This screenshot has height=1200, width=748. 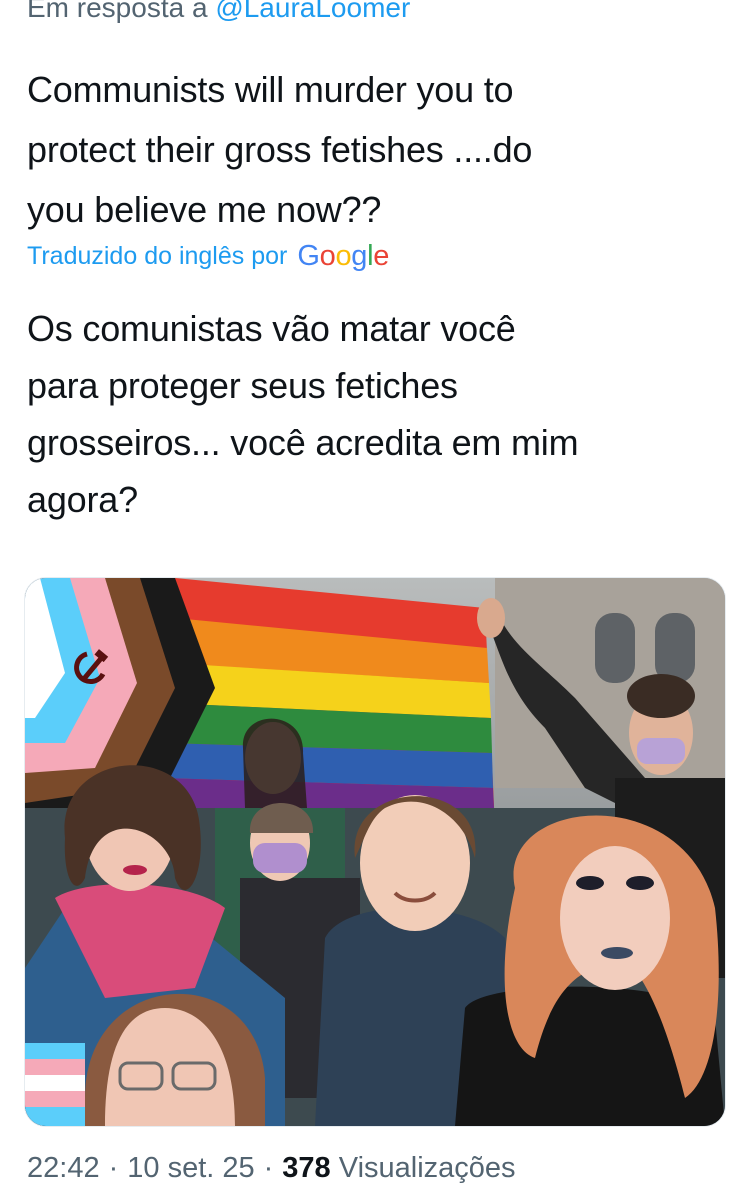 What do you see at coordinates (491, 618) in the screenshot?
I see `hand` at bounding box center [491, 618].